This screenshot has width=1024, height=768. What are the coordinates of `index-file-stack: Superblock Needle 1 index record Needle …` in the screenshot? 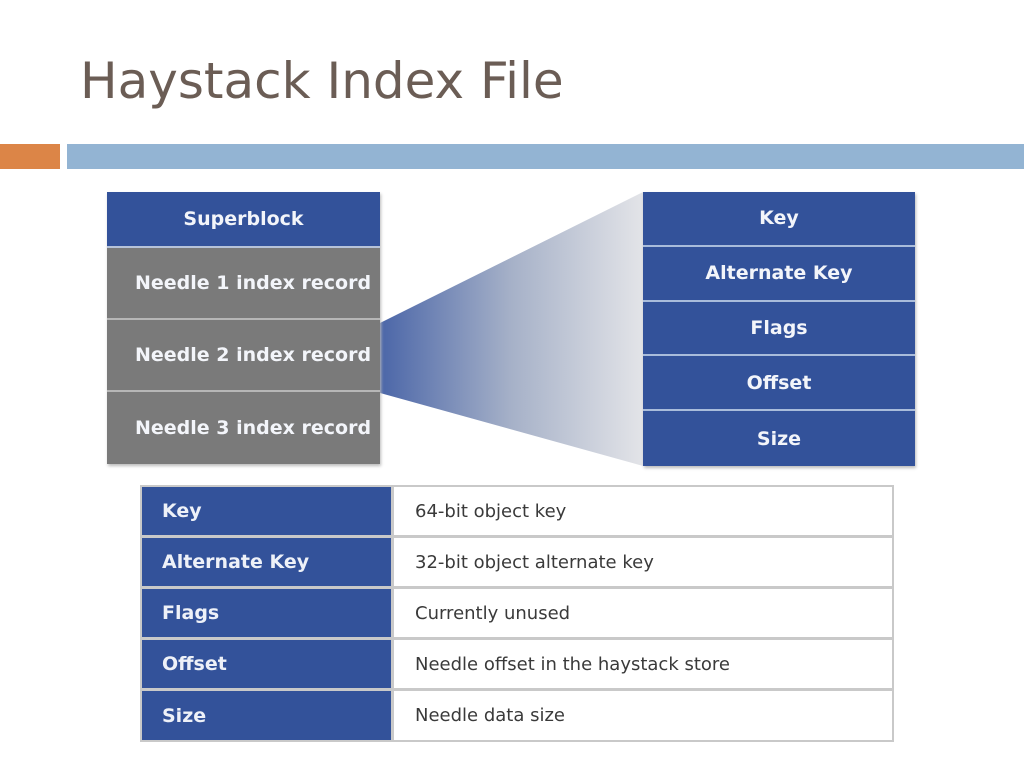 It's located at (243, 328).